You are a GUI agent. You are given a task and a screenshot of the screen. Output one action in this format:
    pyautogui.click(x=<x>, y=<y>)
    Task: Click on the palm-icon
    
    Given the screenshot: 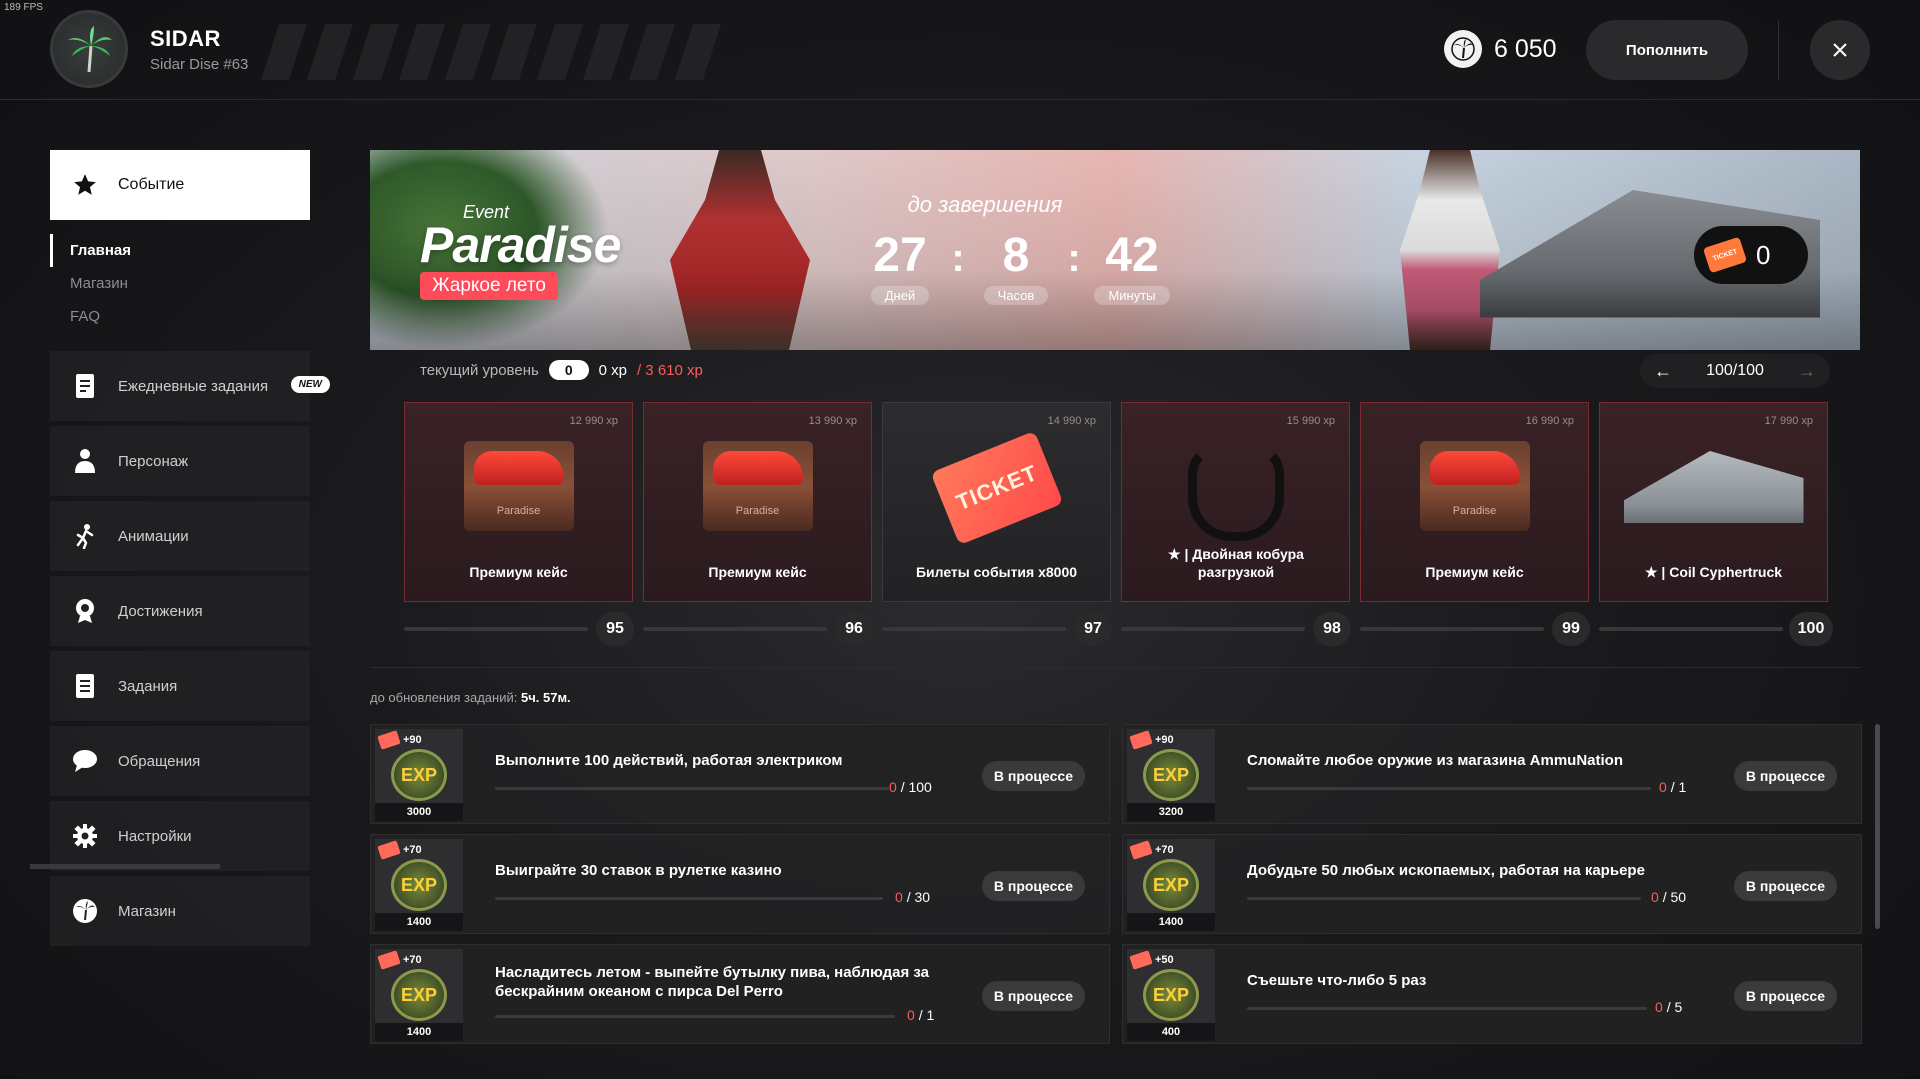 What is the action you would take?
    pyautogui.click(x=90, y=49)
    